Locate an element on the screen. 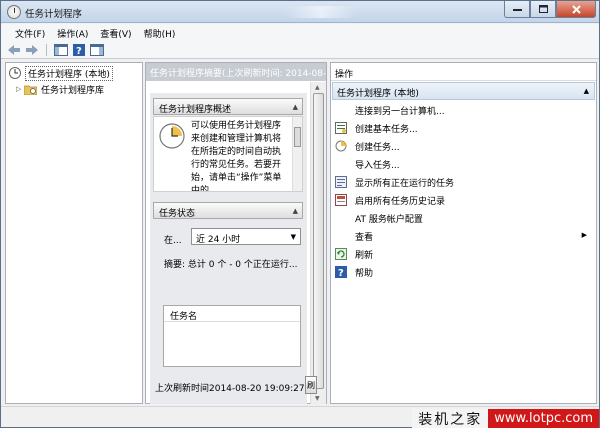 The height and width of the screenshot is (428, 600). window-controls is located at coordinates (550, 10).